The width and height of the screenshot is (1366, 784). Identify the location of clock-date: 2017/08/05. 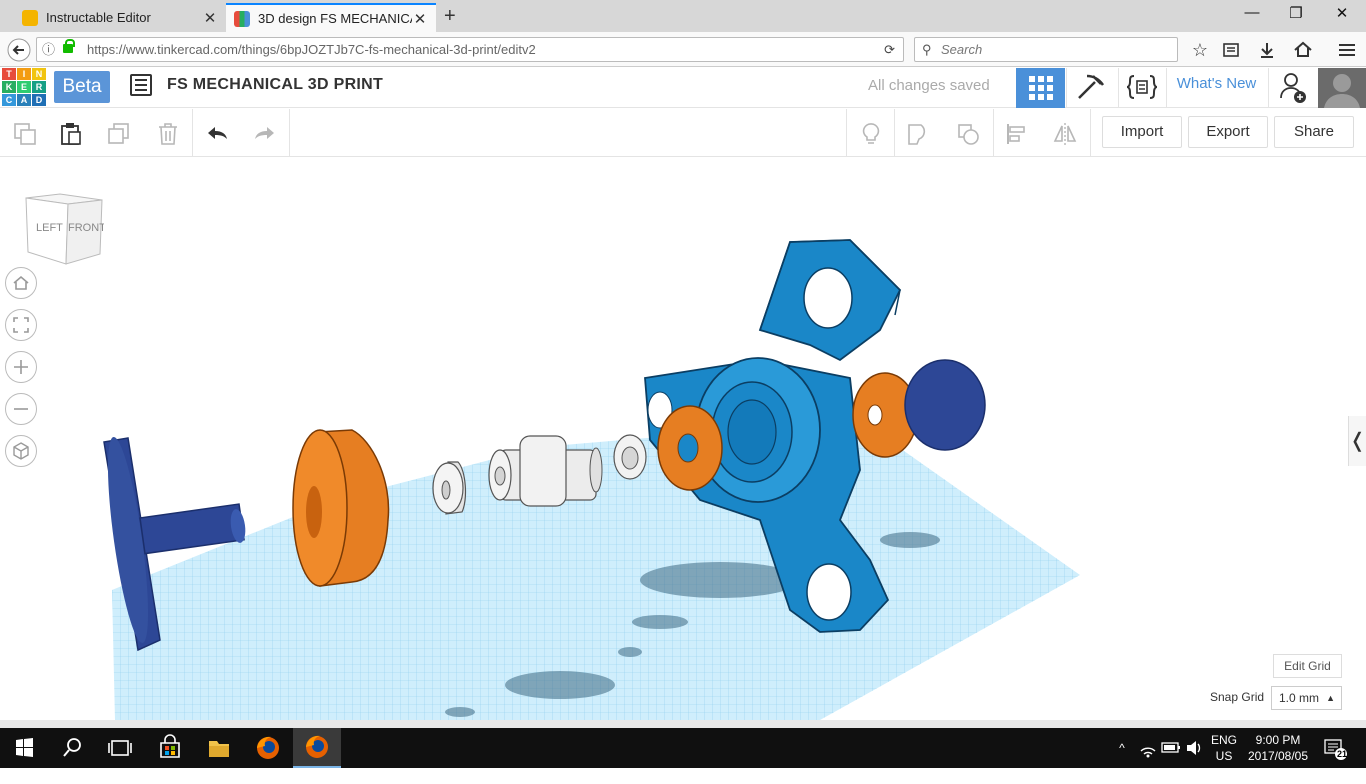
(1278, 756).